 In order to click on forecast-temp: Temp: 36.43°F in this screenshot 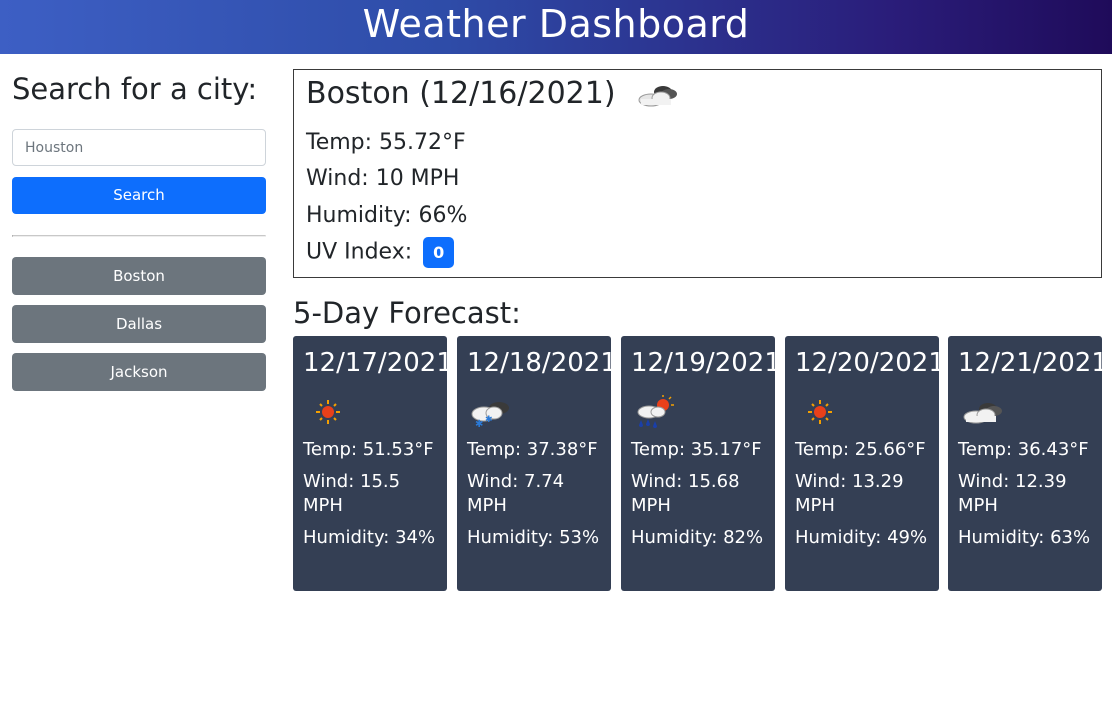, I will do `click(1023, 449)`.